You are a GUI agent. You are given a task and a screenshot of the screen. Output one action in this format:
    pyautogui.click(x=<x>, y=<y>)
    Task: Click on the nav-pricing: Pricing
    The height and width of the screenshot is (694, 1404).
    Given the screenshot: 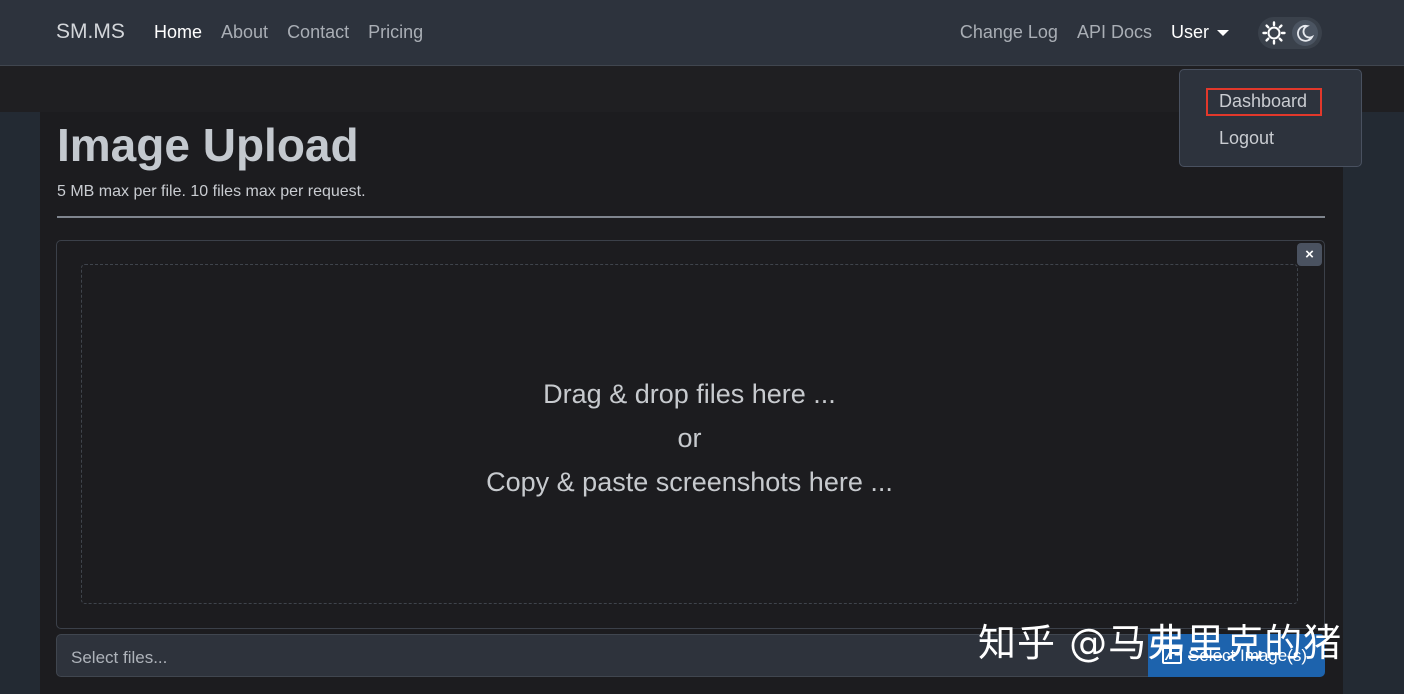 What is the action you would take?
    pyautogui.click(x=395, y=32)
    